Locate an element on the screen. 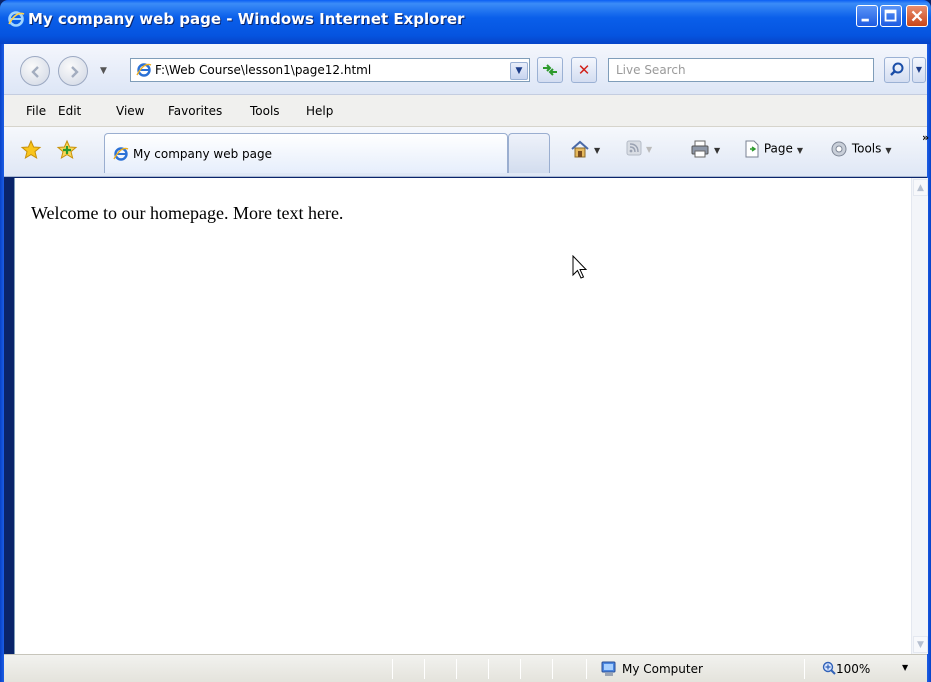 Image resolution: width=931 pixels, height=682 pixels. refresh-icon is located at coordinates (550, 70).